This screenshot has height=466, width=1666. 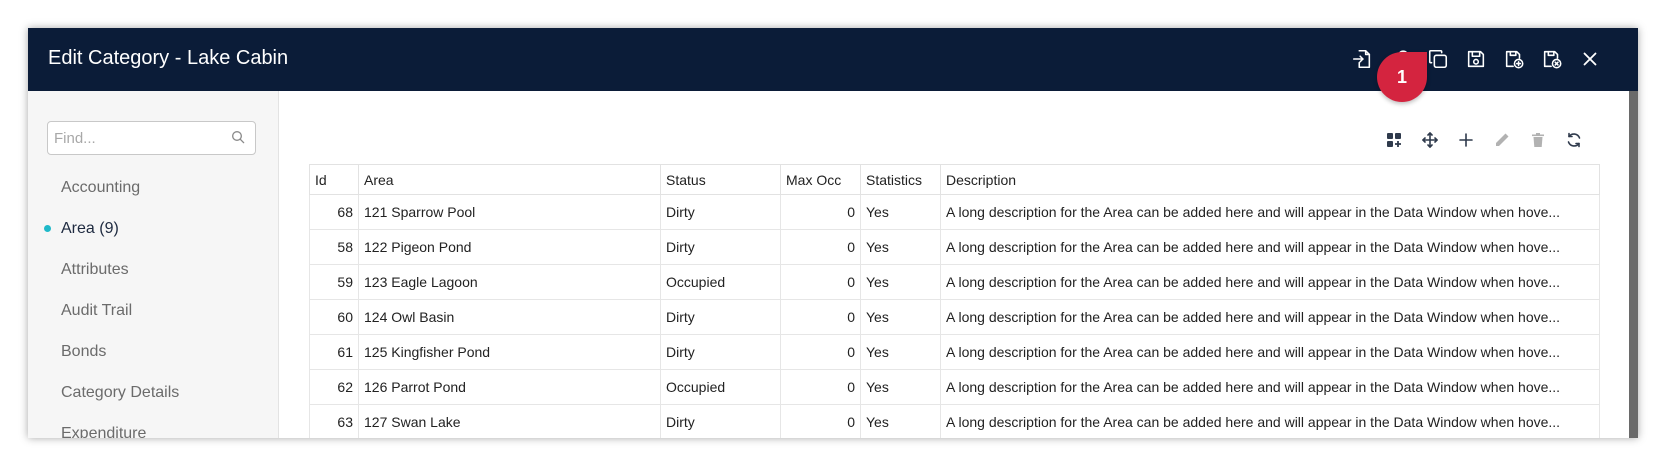 I want to click on sidebar-item-label: Bonds, so click(x=84, y=351).